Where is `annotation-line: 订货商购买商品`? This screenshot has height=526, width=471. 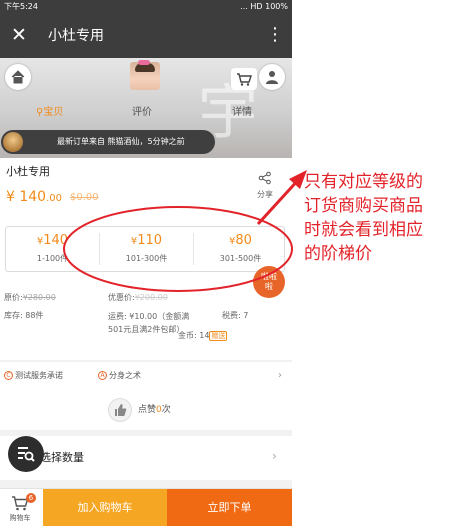
annotation-line: 订货商购买商品 is located at coordinates (363, 206).